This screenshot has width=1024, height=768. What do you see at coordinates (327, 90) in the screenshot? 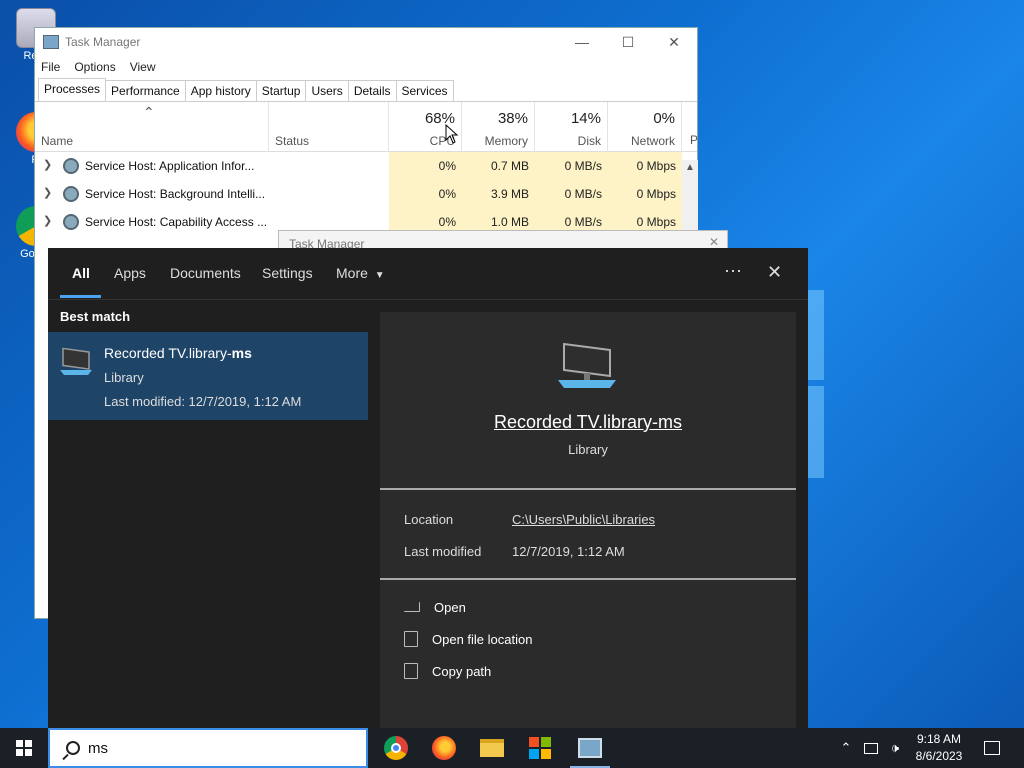
I see `tab-users: Users` at bounding box center [327, 90].